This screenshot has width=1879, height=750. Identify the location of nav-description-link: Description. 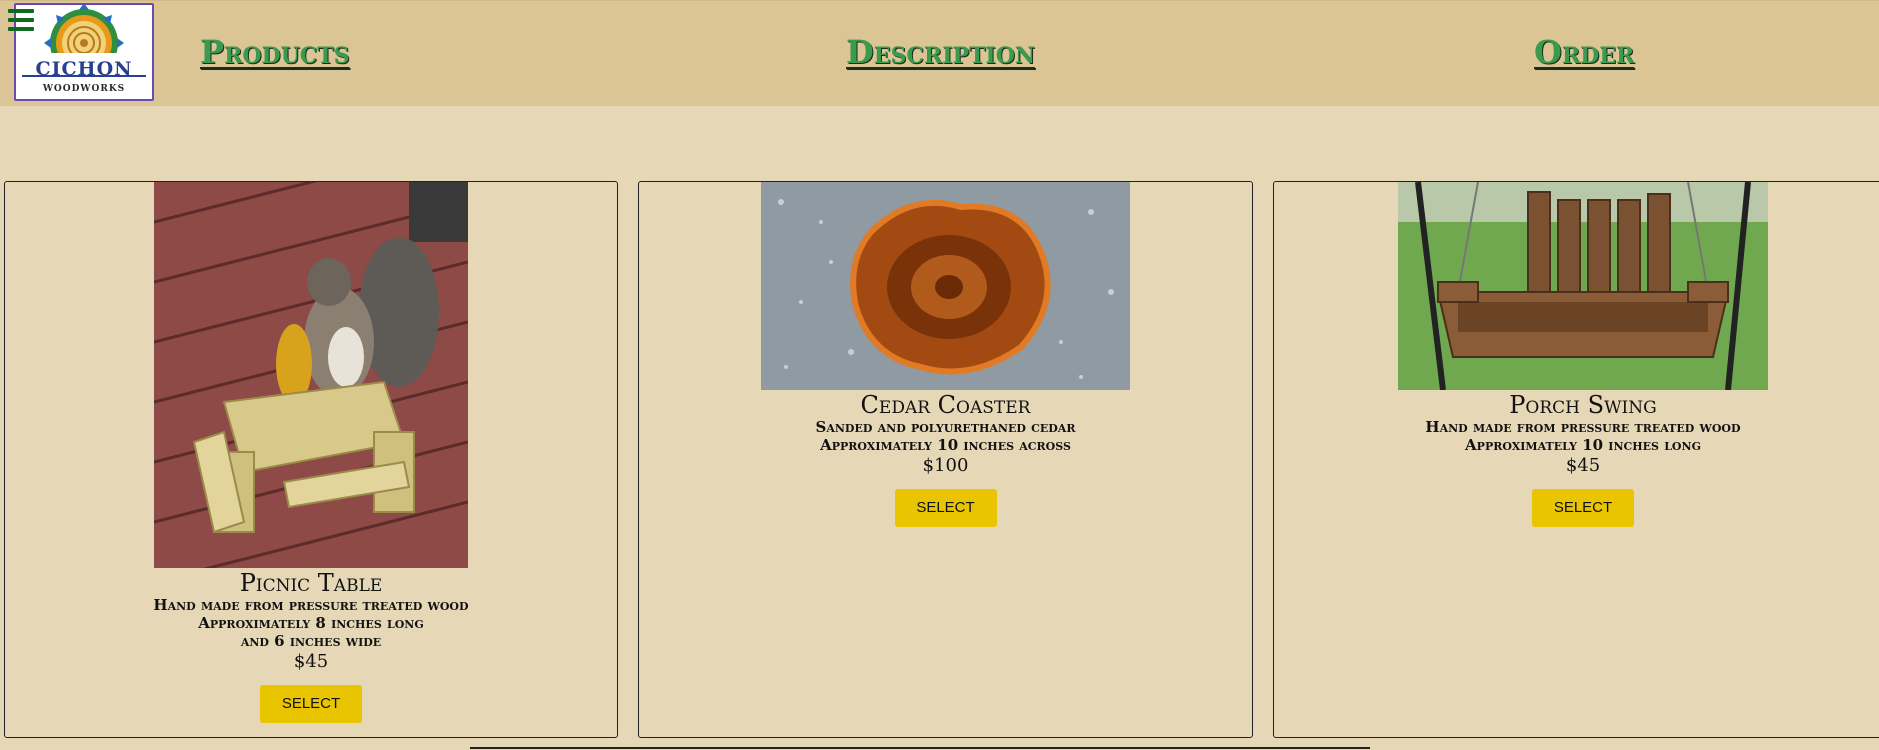
(940, 52).